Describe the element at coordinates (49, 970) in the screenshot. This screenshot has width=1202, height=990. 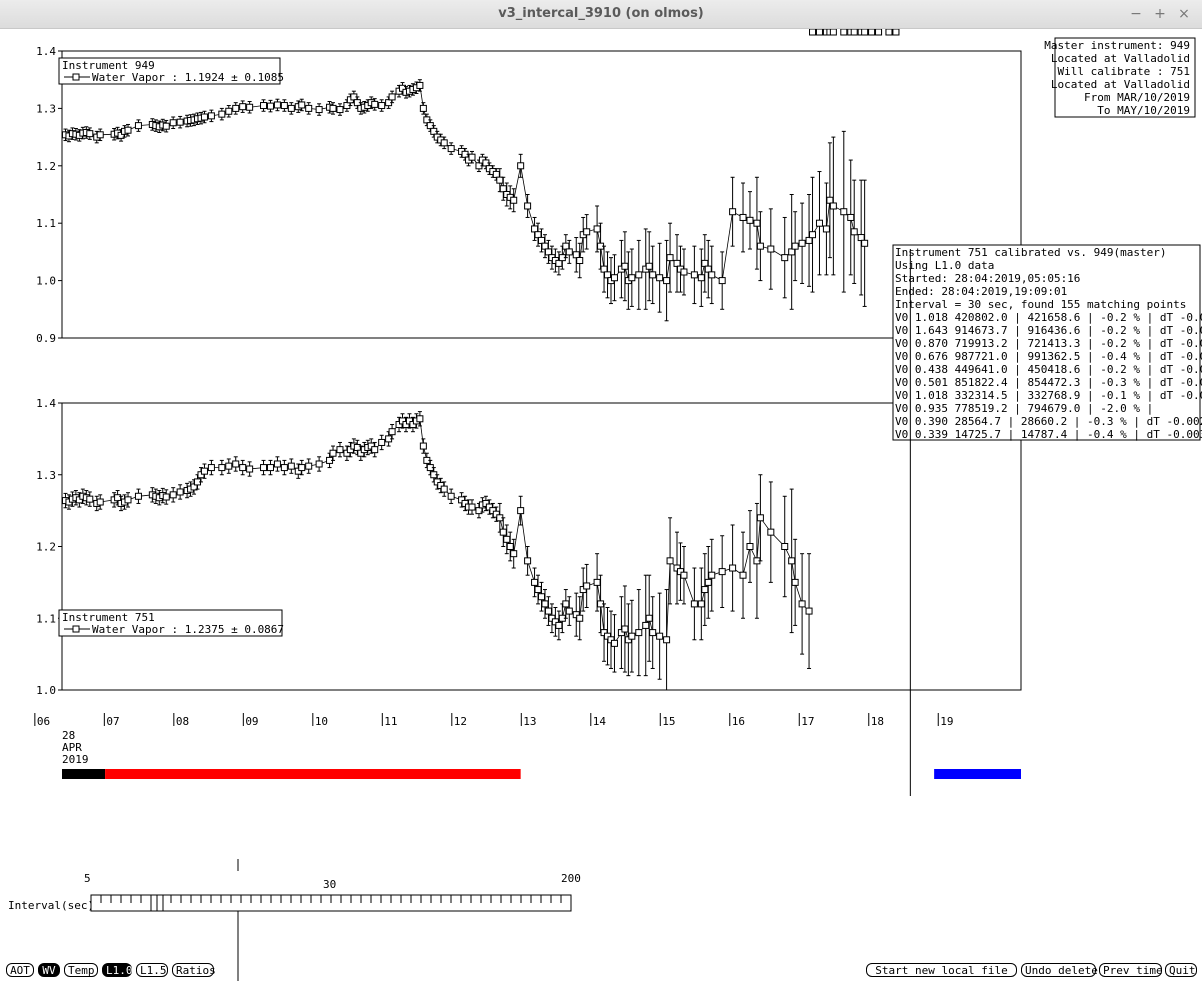
I see `toggle-wv-button: WV` at that location.